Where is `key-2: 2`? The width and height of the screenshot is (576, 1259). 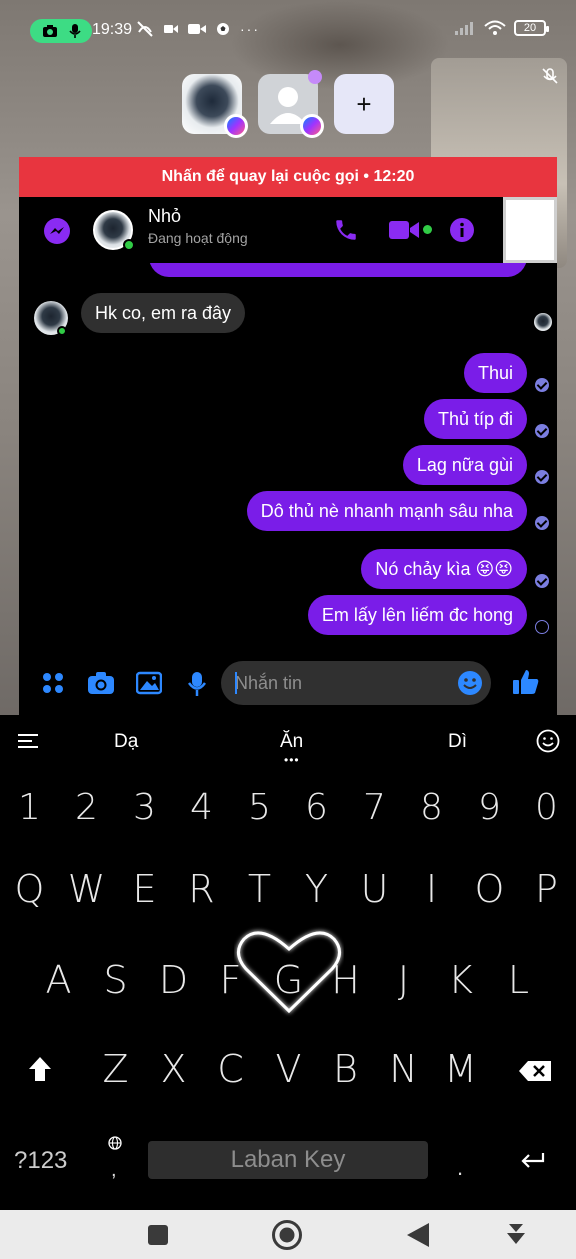 key-2: 2 is located at coordinates (86, 808).